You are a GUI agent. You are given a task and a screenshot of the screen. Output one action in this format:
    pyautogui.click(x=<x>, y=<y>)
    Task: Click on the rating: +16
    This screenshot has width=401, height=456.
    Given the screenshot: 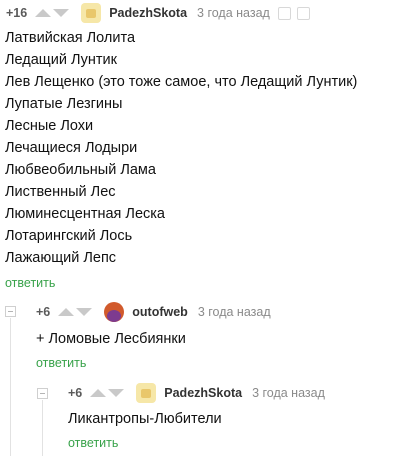 What is the action you would take?
    pyautogui.click(x=17, y=13)
    